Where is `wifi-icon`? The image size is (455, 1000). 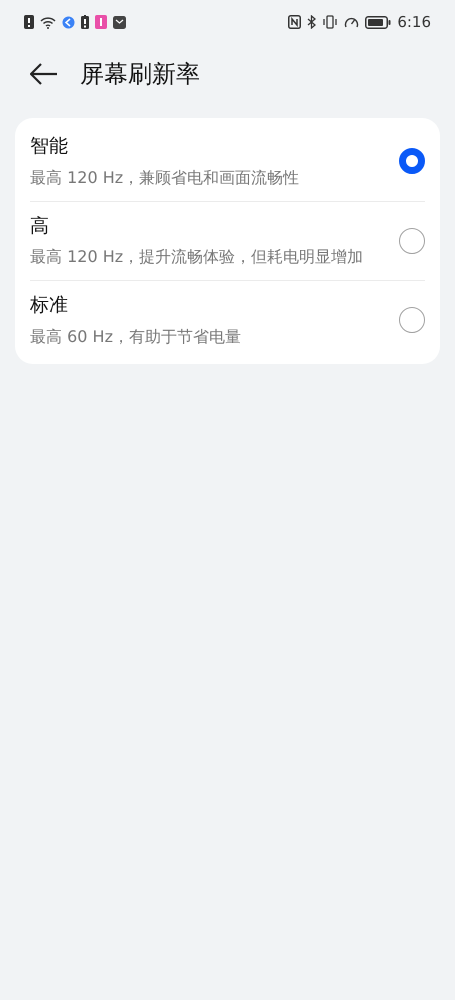 wifi-icon is located at coordinates (48, 22).